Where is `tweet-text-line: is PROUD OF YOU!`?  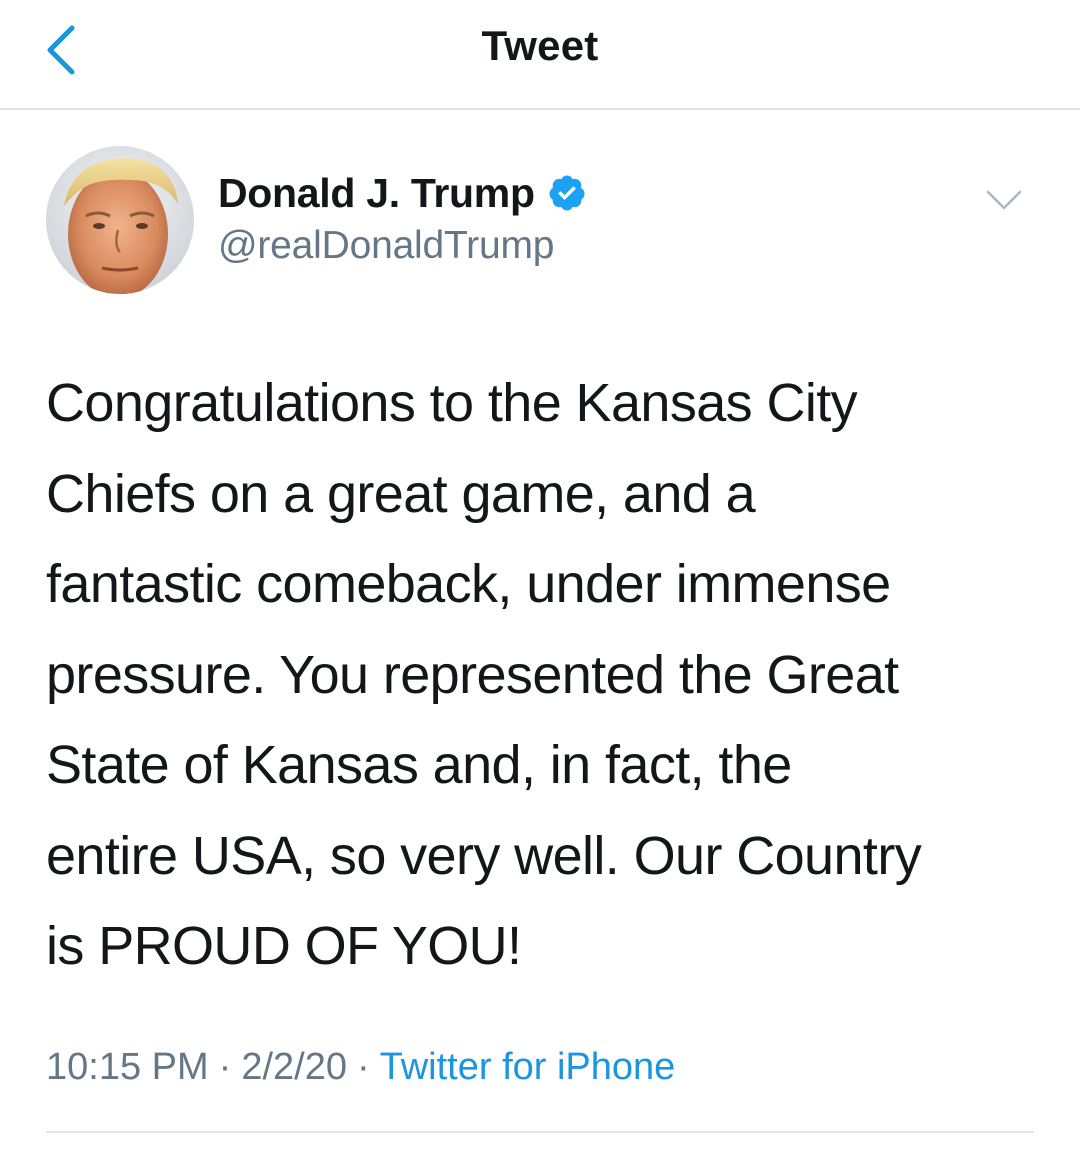
tweet-text-line: is PROUD OF YOU! is located at coordinates (284, 946).